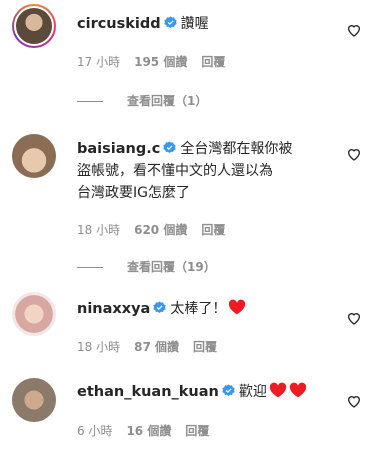  I want to click on avatar-baisiang, so click(34, 156).